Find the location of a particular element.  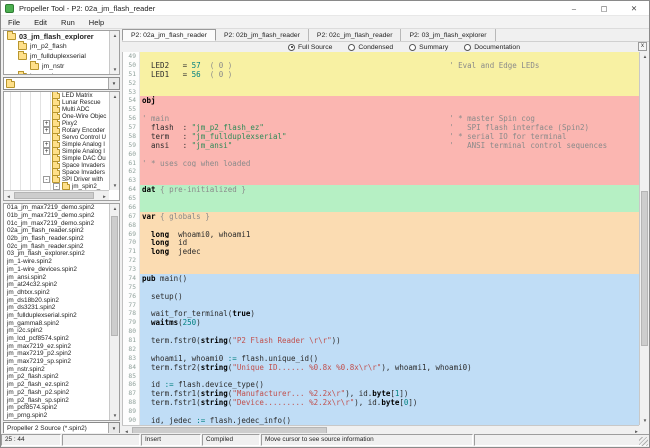

file-list-item: jm_prng.spin2 is located at coordinates (56, 416).